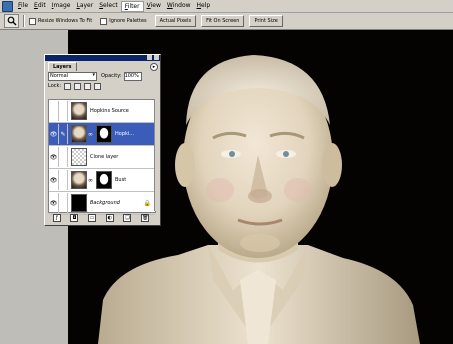  I want to click on layer-background: 👁 Background 🔒, so click(102, 203).